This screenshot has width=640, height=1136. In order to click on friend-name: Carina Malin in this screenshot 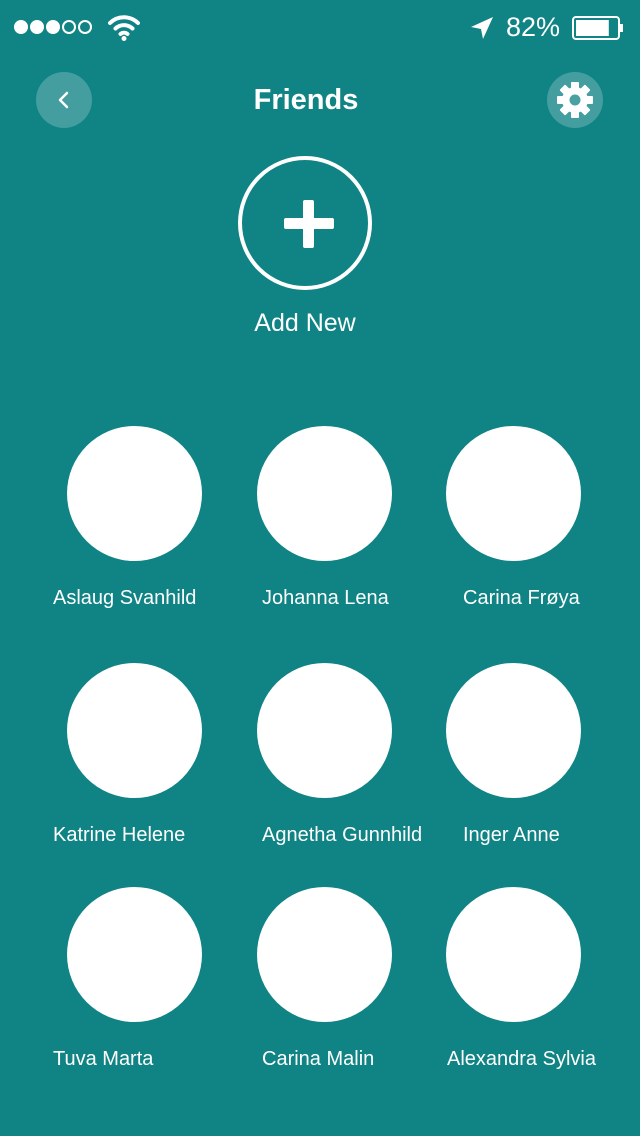, I will do `click(318, 1059)`.